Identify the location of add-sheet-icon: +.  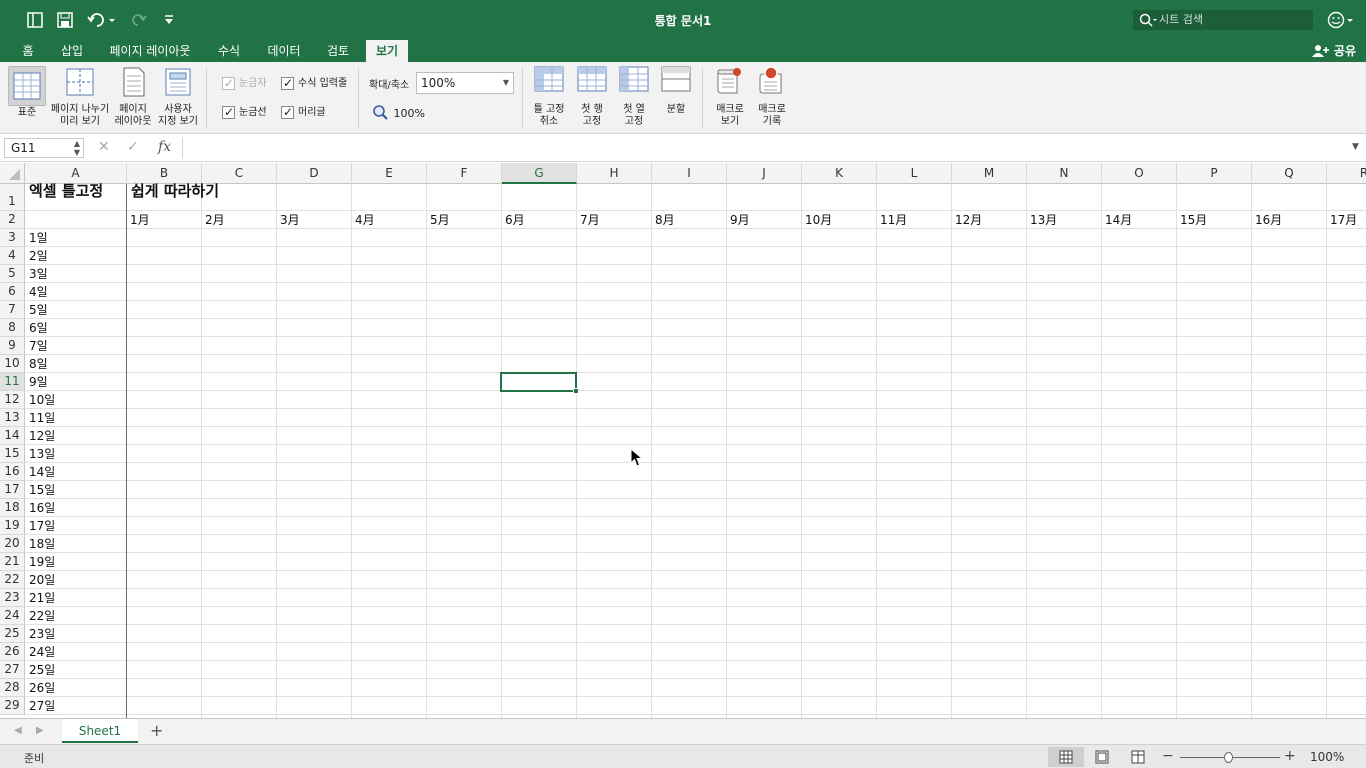
(156, 730).